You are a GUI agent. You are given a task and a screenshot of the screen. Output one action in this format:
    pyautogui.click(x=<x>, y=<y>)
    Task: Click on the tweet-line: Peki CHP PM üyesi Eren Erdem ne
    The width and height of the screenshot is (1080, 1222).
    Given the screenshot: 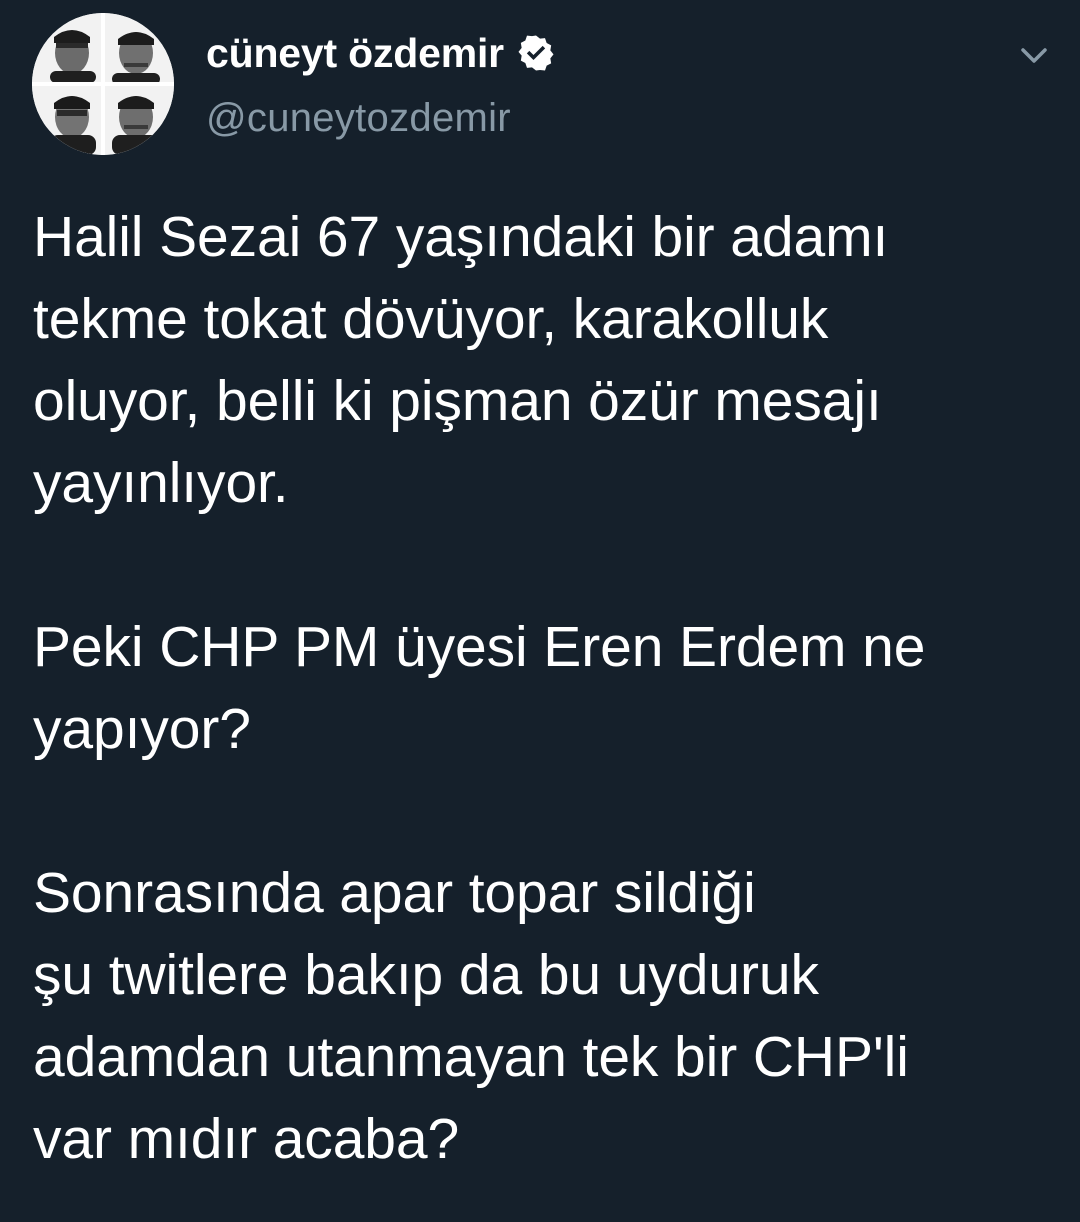 What is the action you would take?
    pyautogui.click(x=479, y=647)
    